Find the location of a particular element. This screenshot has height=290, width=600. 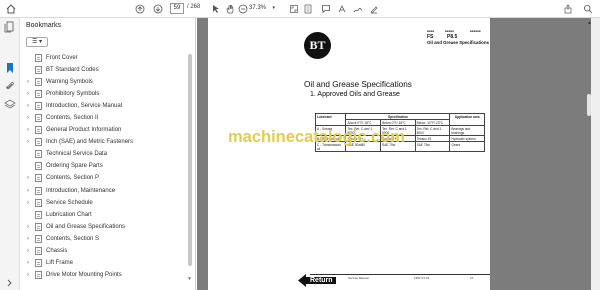

section-heading: 1. Approved Oils and Grease is located at coordinates (355, 94).